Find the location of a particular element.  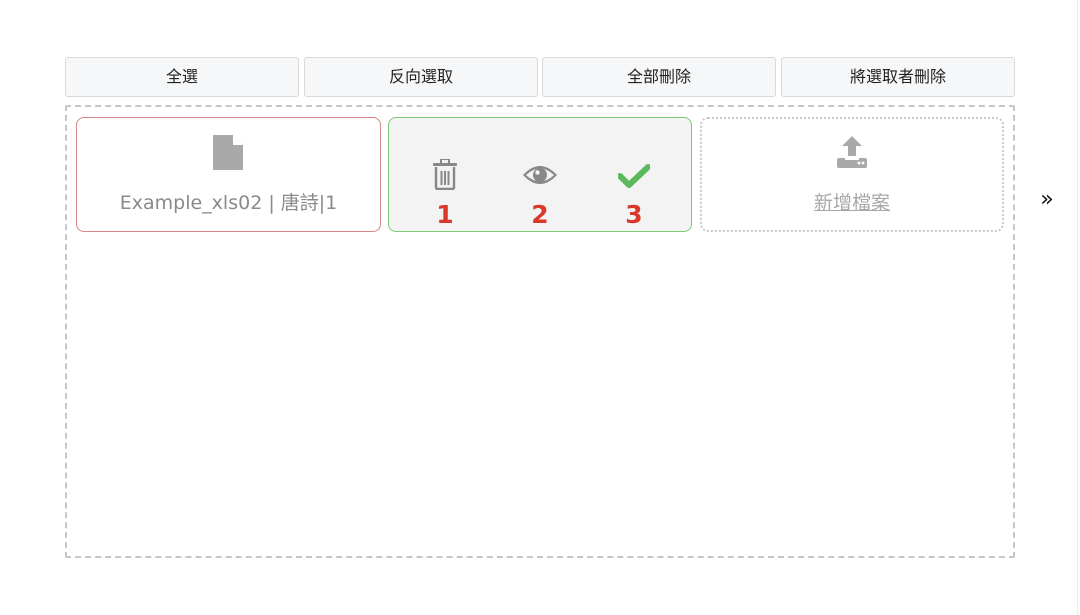

action-number-1: 1 is located at coordinates (445, 214).